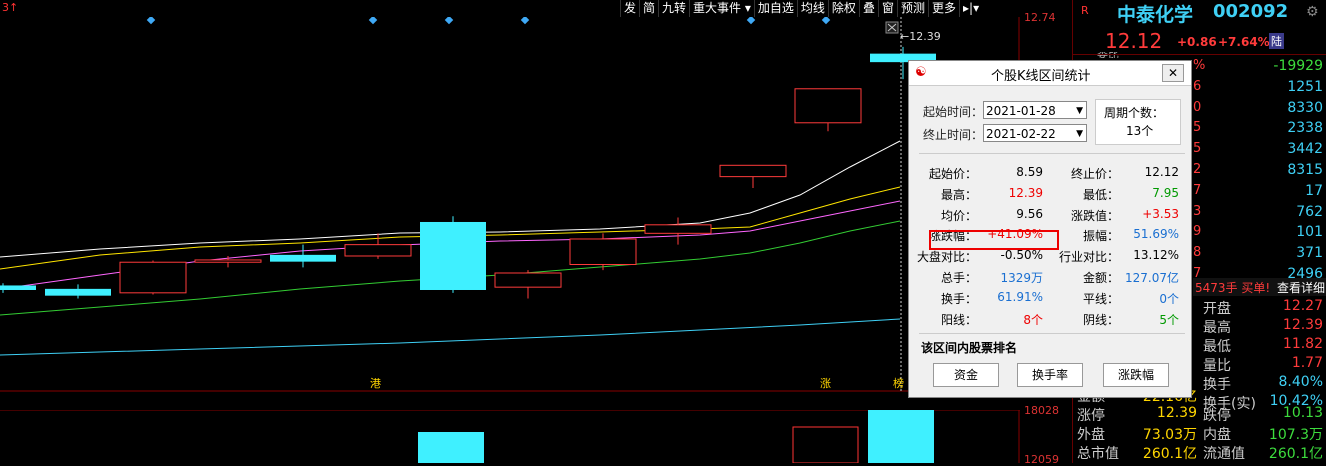  Describe the element at coordinates (1314, 190) in the screenshot. I see `quote-row-value: 17` at that location.